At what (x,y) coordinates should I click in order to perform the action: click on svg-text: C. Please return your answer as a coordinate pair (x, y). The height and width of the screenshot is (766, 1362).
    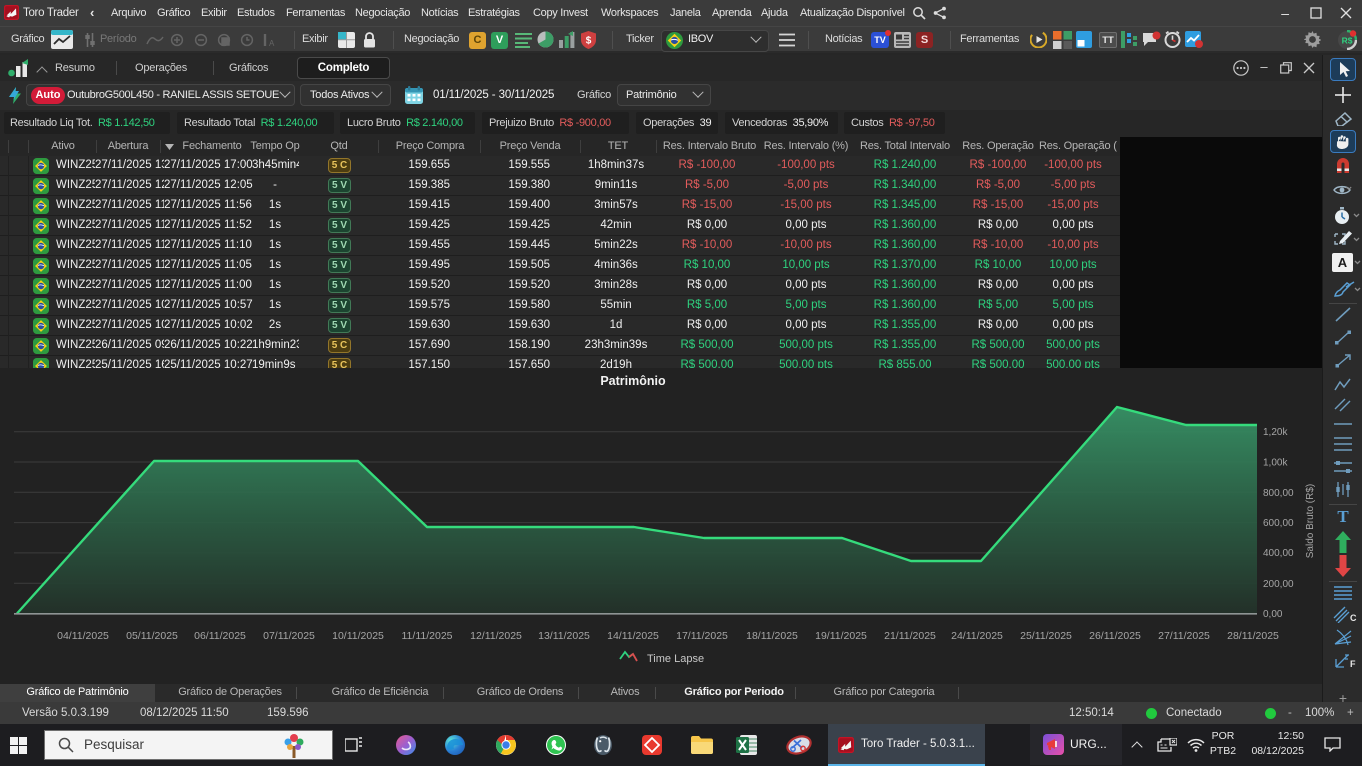
    Looking at the image, I should click on (1353, 618).